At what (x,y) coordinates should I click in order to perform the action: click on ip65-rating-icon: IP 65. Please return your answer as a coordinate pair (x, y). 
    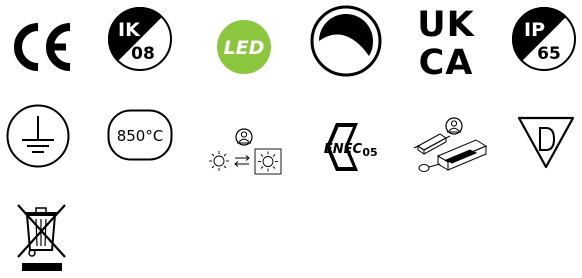
    Looking at the image, I should click on (544, 39).